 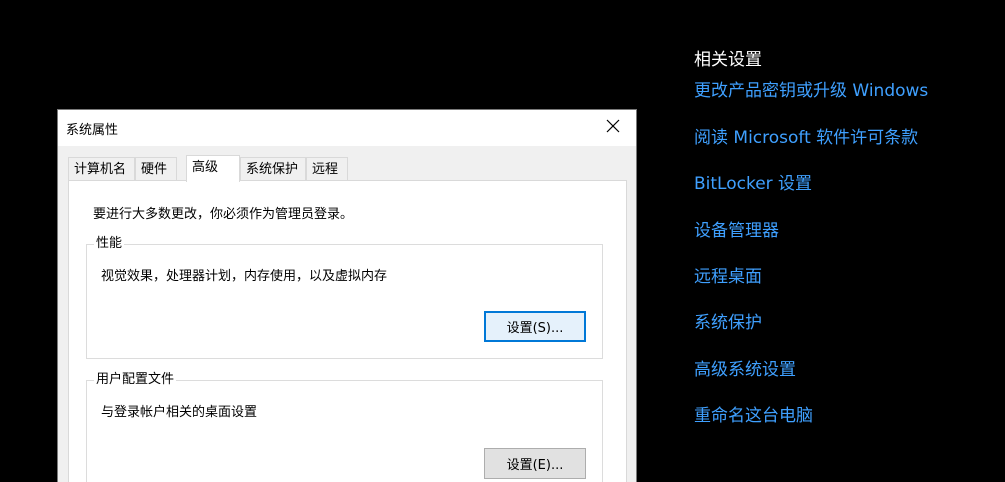 What do you see at coordinates (736, 231) in the screenshot?
I see `link-device-manager: 设备管理器` at bounding box center [736, 231].